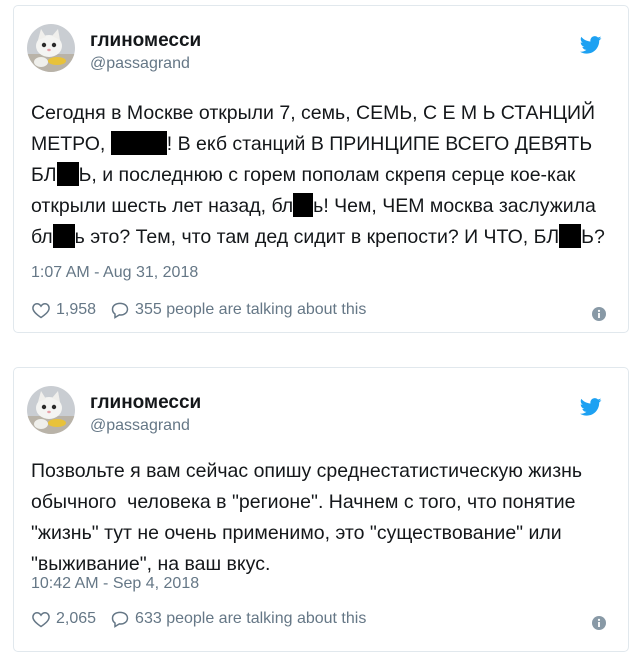  What do you see at coordinates (76, 310) in the screenshot?
I see `like-count: 1,958` at bounding box center [76, 310].